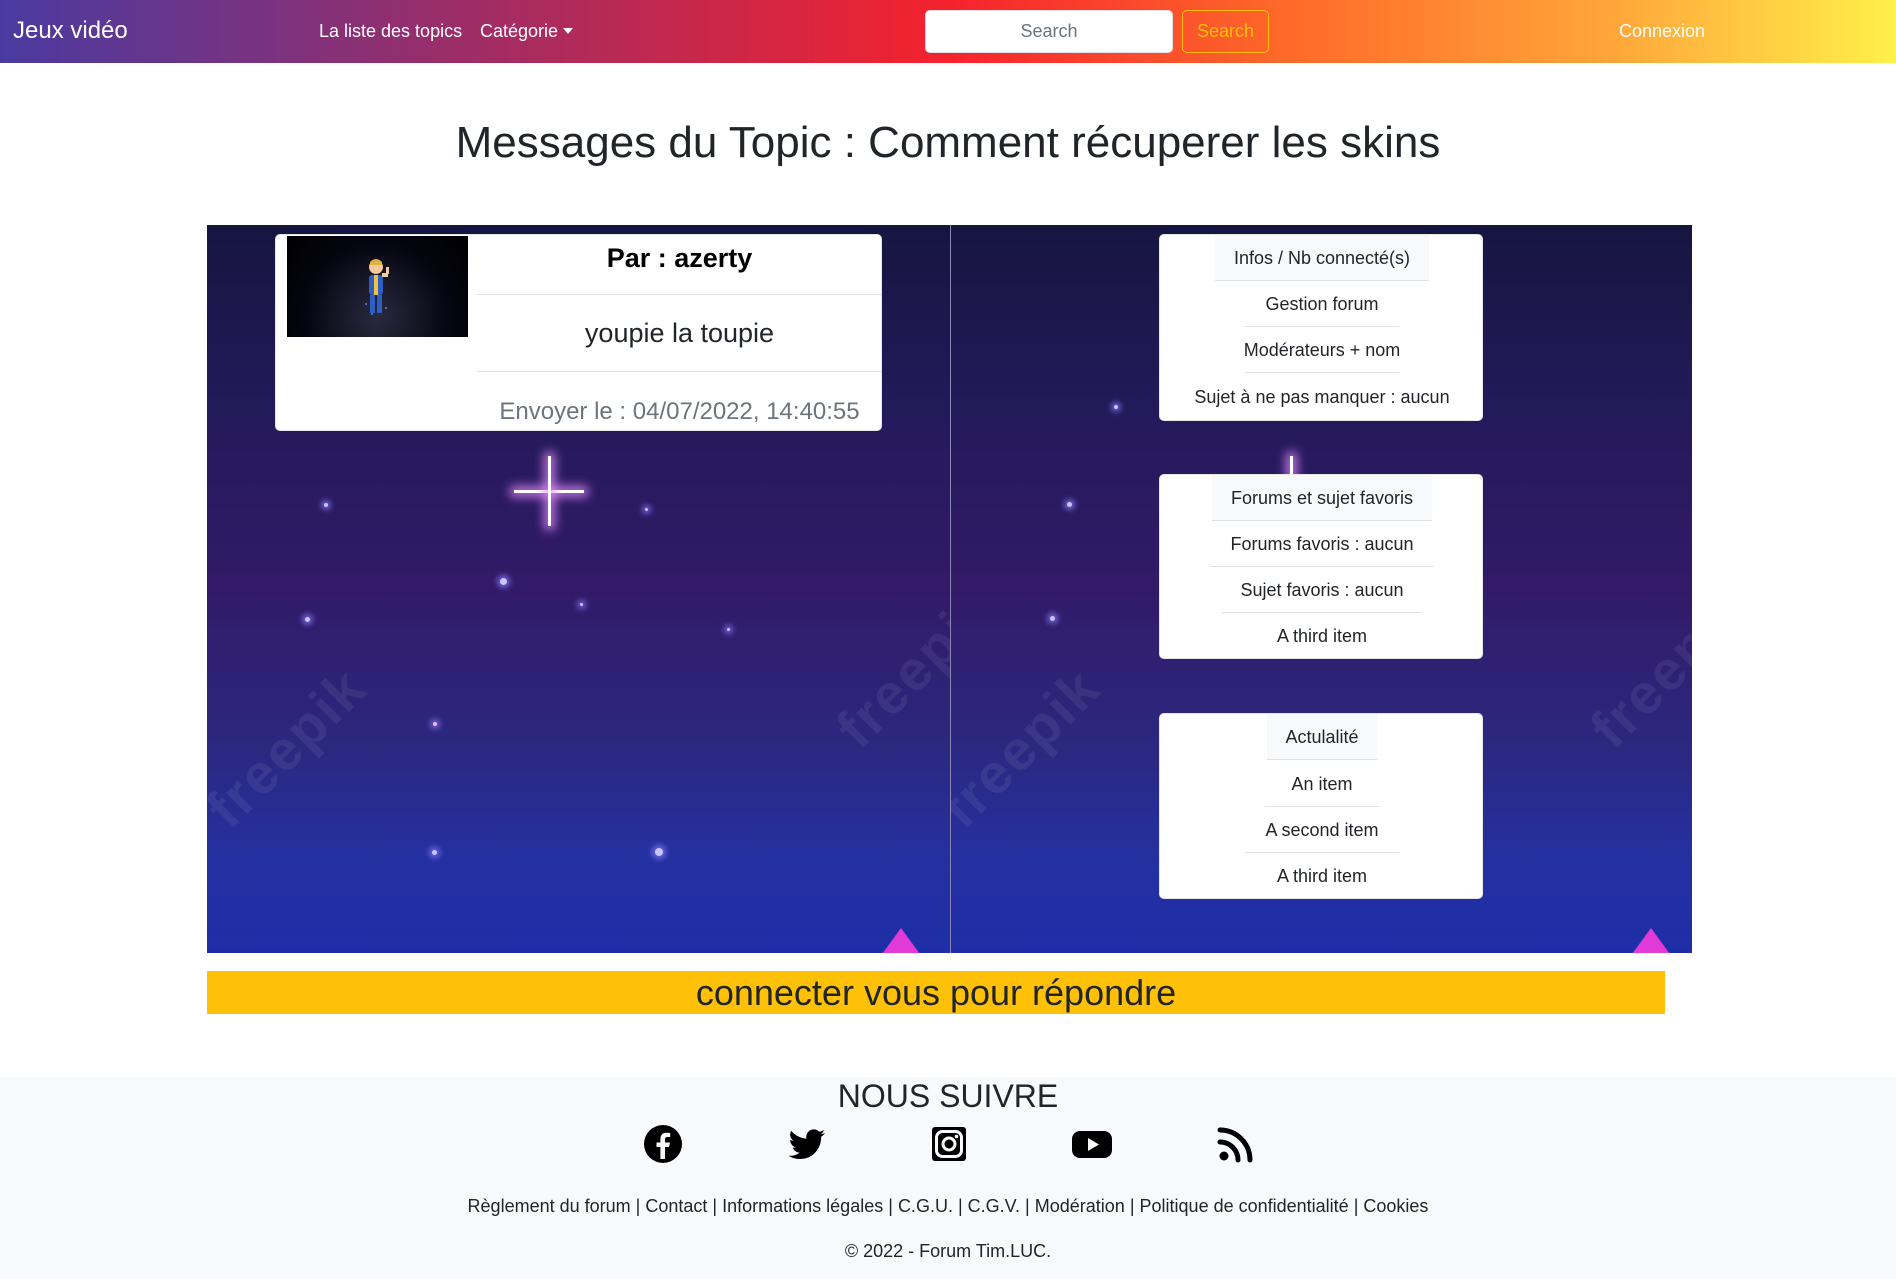 The width and height of the screenshot is (1896, 1279). I want to click on favorites-item: A third item, so click(1322, 636).